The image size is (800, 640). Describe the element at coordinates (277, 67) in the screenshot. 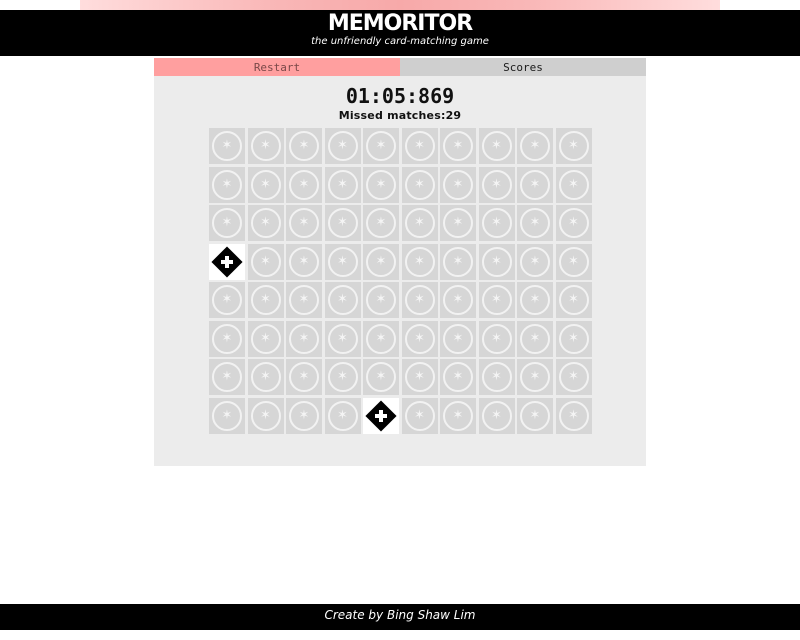

I see `restart-tab: Restart` at that location.